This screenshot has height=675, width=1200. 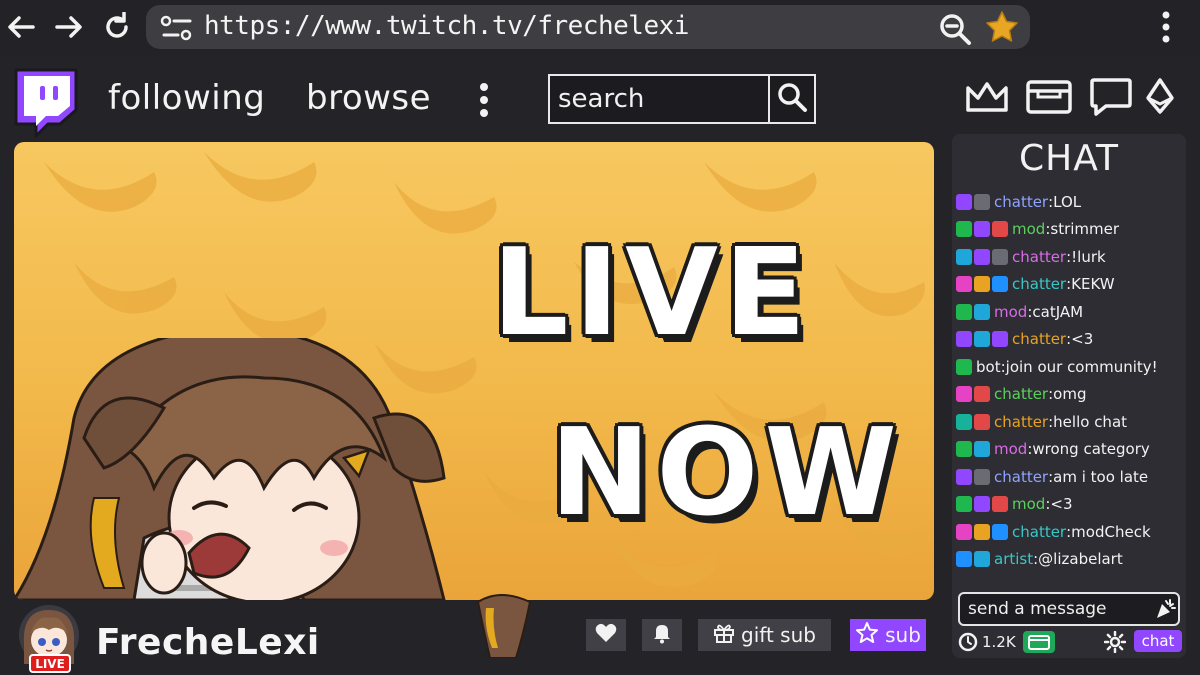 I want to click on chat-message-text: wrong category, so click(x=1091, y=449).